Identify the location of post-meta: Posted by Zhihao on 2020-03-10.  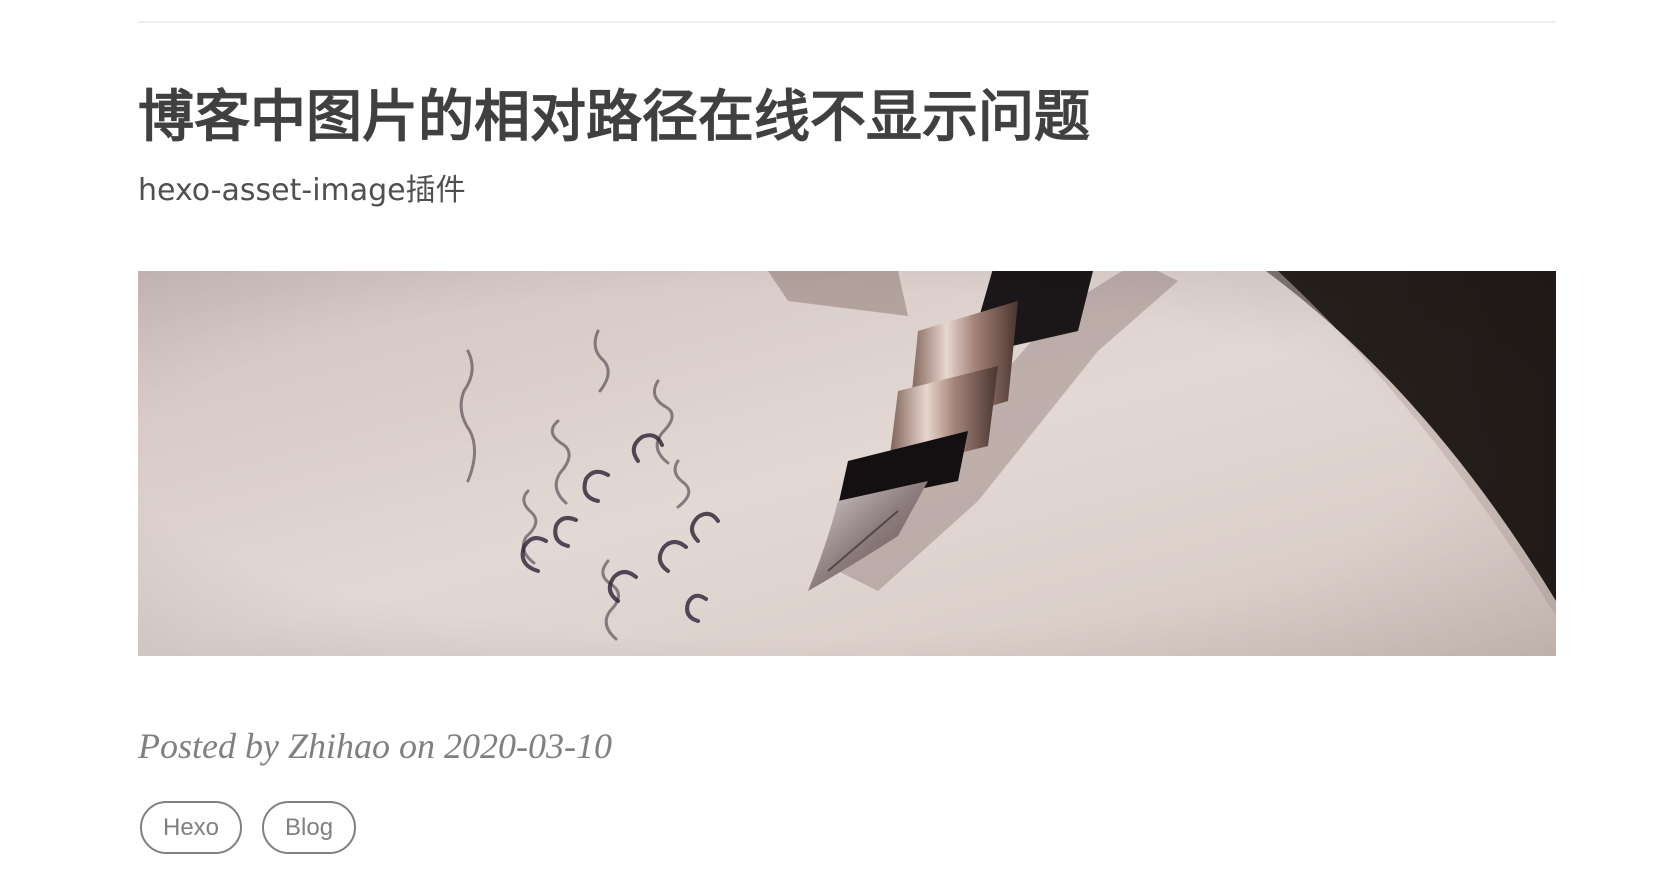
(375, 746).